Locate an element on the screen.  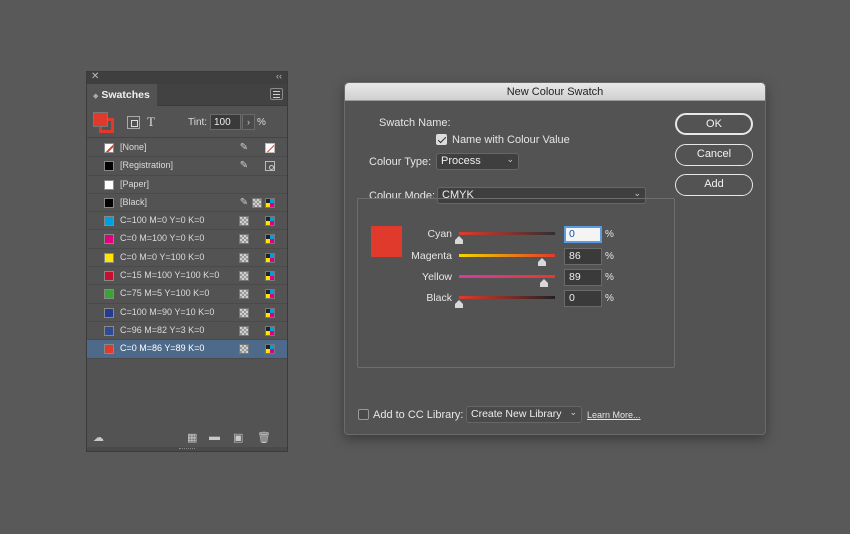
new-swatch-icon: ▣ is located at coordinates (238, 437).